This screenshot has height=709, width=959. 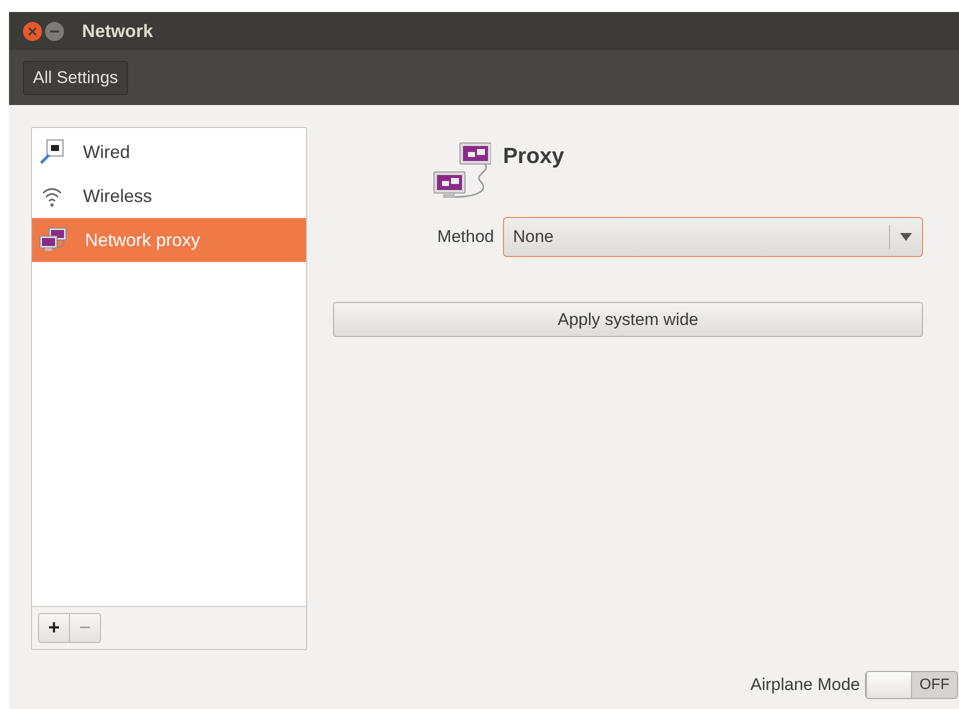 I want to click on window-title: Network, so click(x=118, y=31).